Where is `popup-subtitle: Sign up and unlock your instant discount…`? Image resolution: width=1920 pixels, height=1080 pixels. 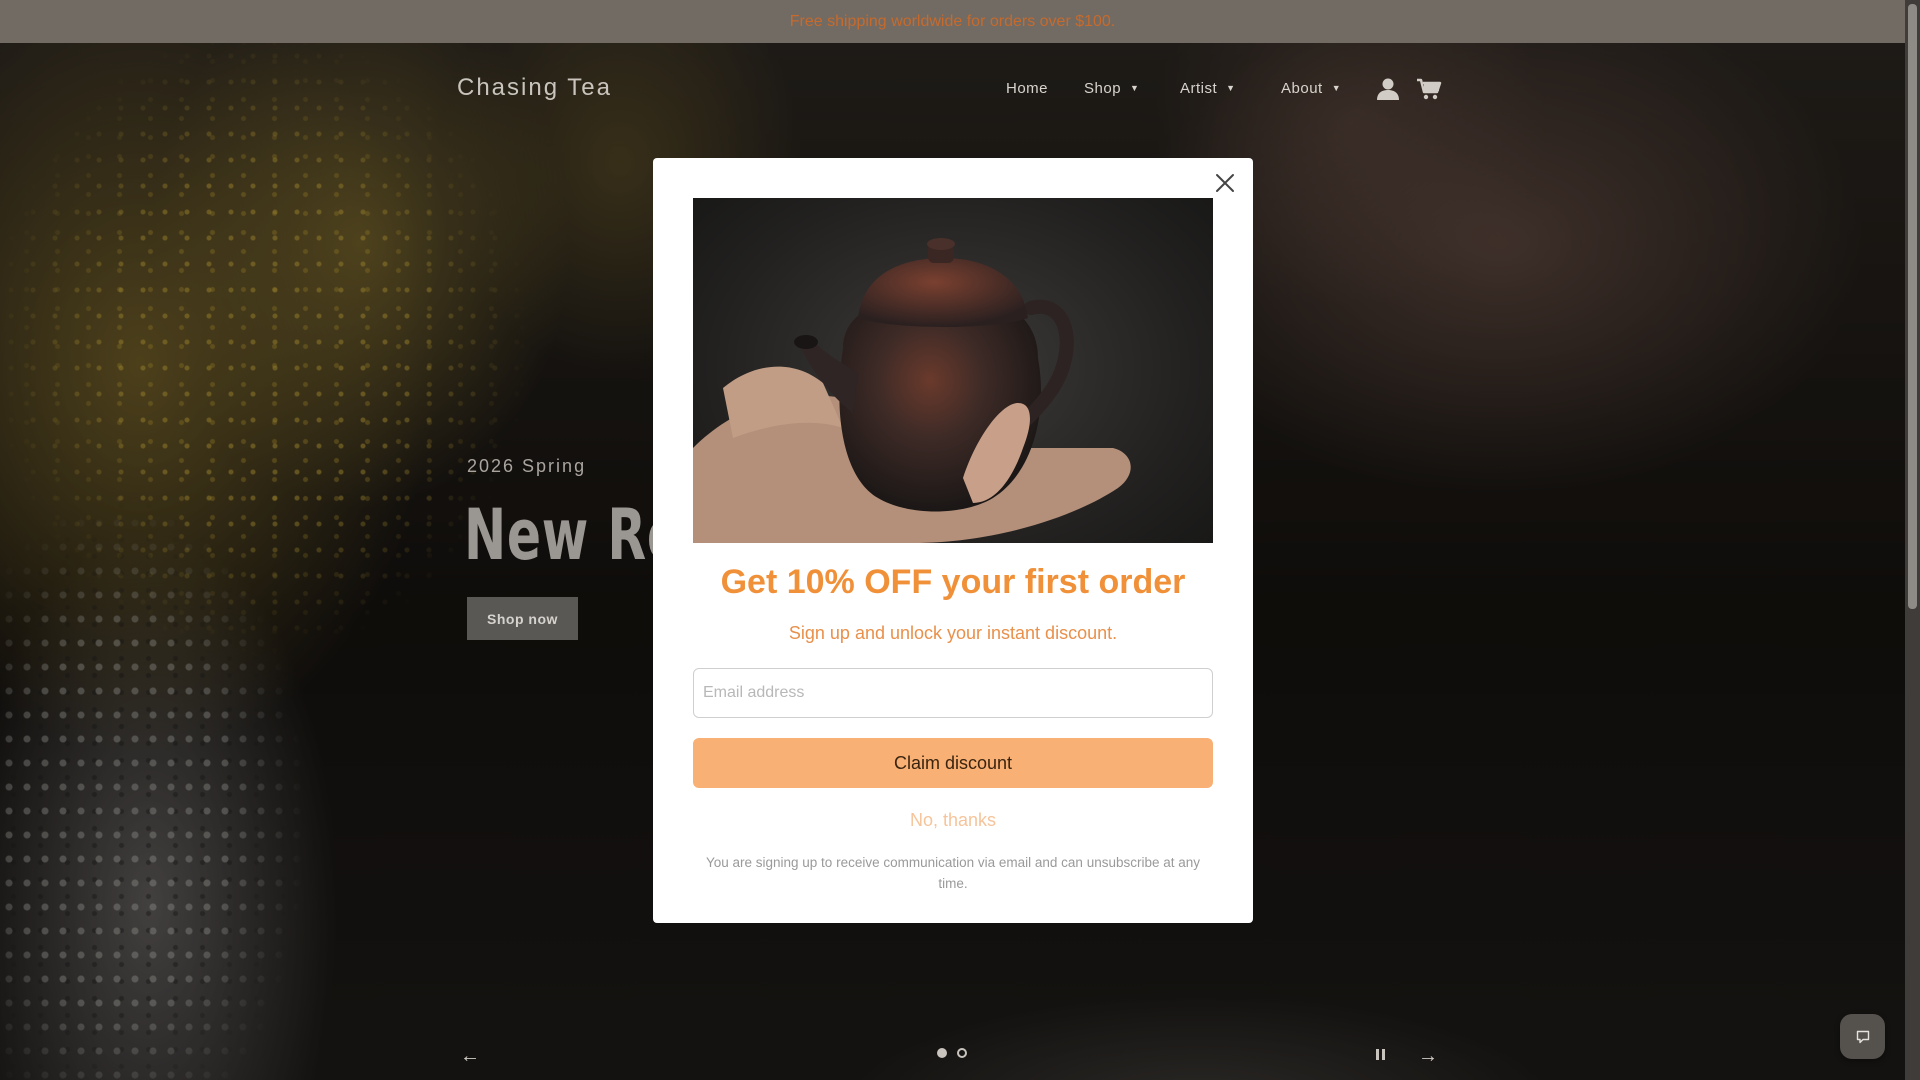
popup-subtitle: Sign up and unlock your instant discount… is located at coordinates (953, 633).